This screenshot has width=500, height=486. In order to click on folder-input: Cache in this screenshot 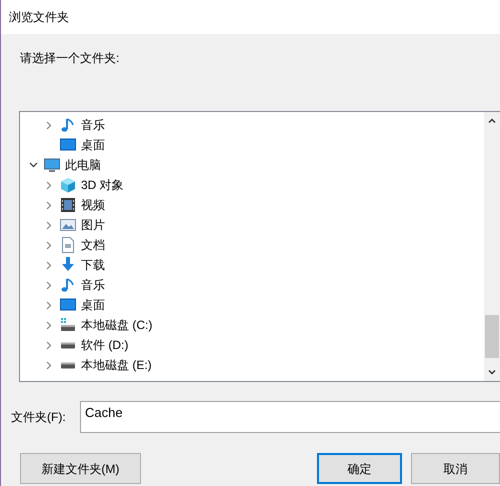, I will do `click(290, 417)`.